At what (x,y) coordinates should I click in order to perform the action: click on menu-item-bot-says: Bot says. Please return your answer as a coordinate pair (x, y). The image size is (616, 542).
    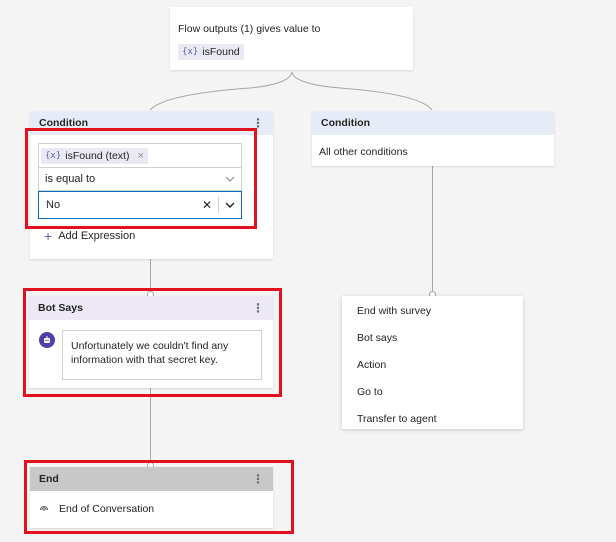
    Looking at the image, I should click on (432, 337).